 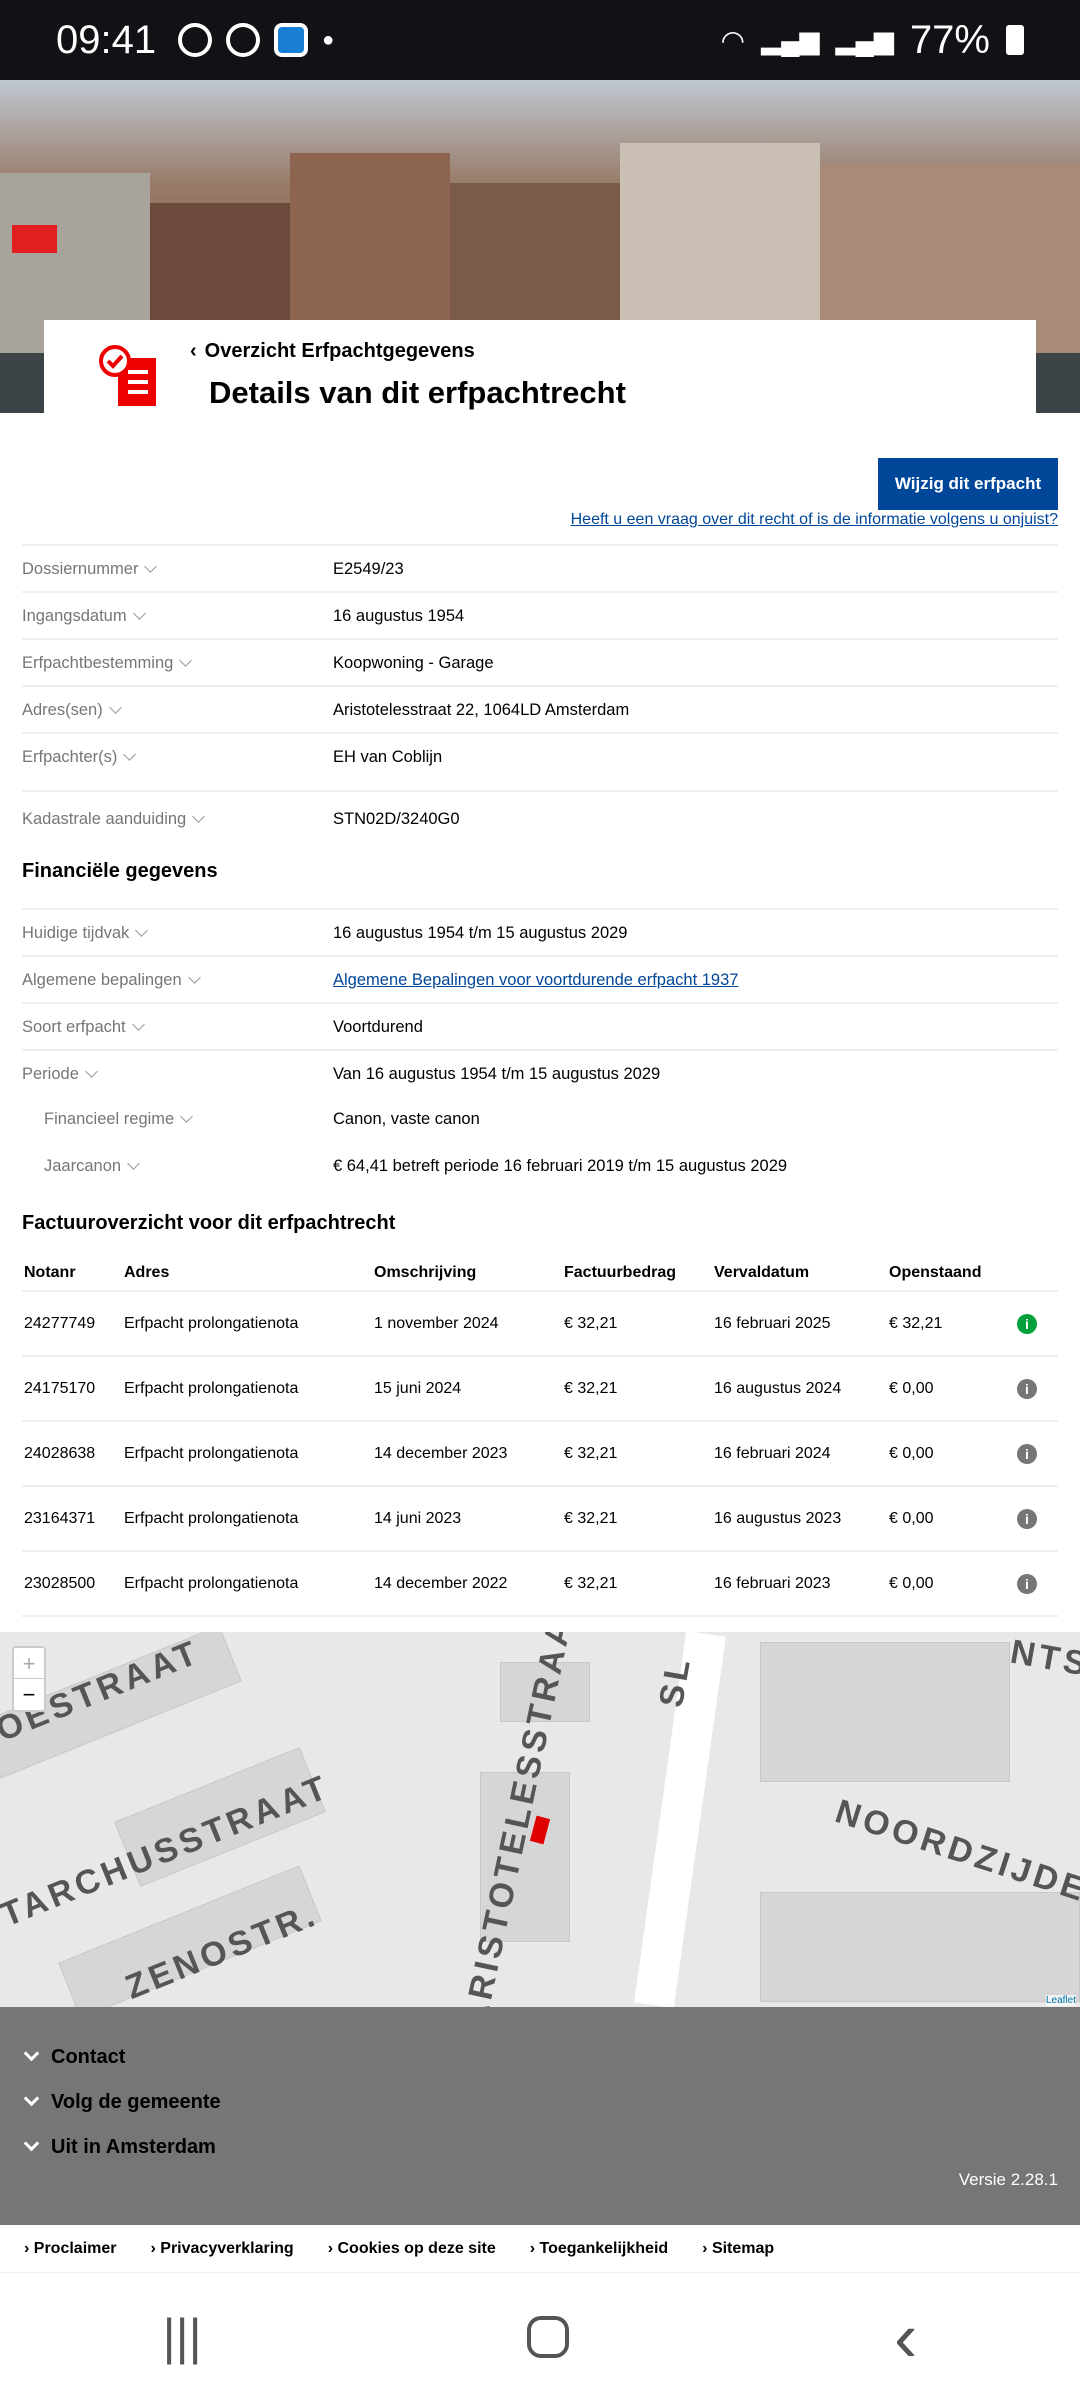 What do you see at coordinates (799, 1324) in the screenshot?
I see `table-cell: 16 februari 2025` at bounding box center [799, 1324].